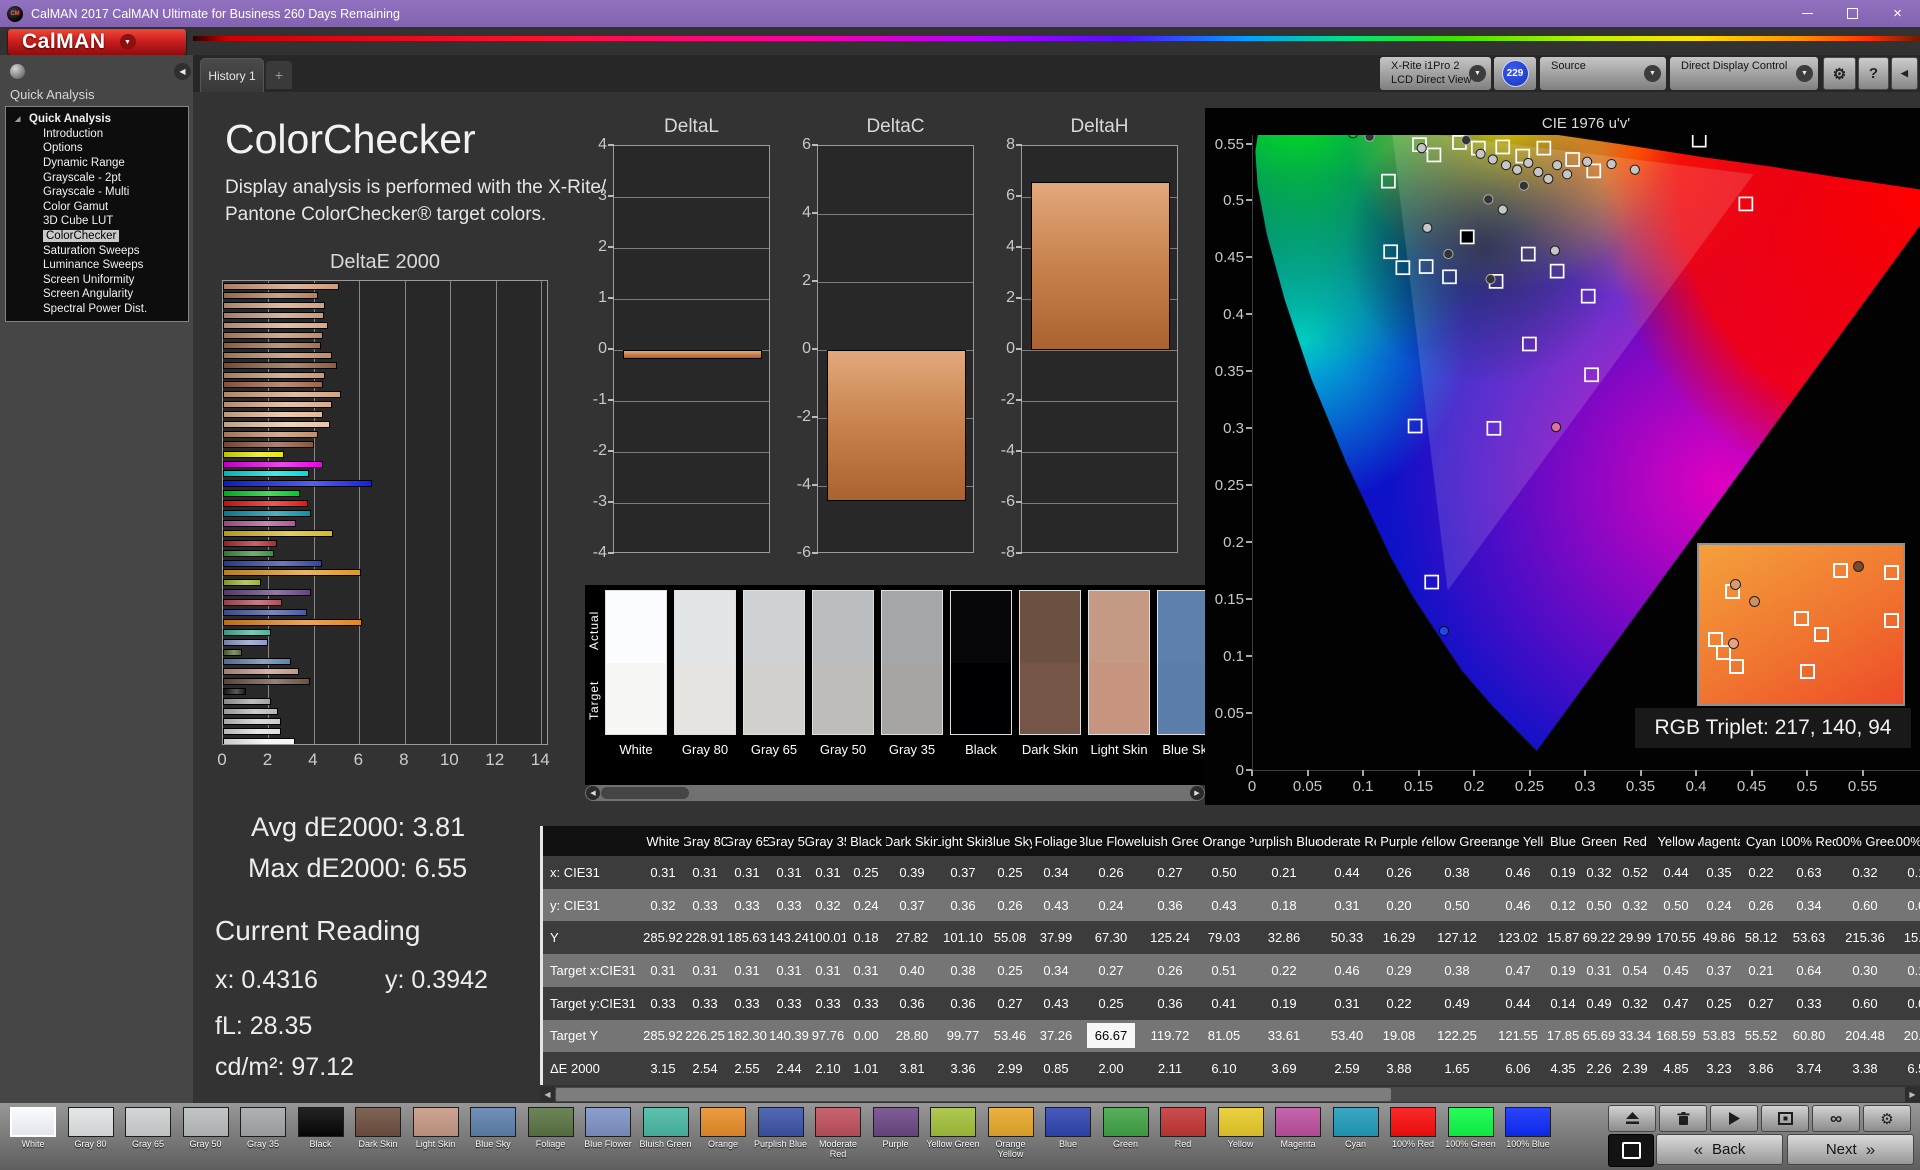 Image resolution: width=1920 pixels, height=1170 pixels. Describe the element at coordinates (550, 1122) in the screenshot. I see `patch-chip-foliage` at that location.